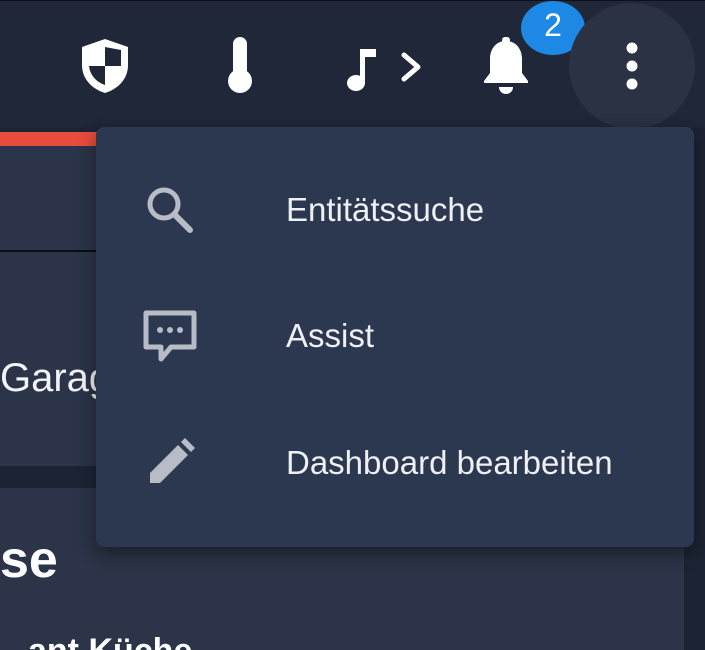 This screenshot has height=650, width=705. I want to click on more-vertical-icon, so click(632, 66).